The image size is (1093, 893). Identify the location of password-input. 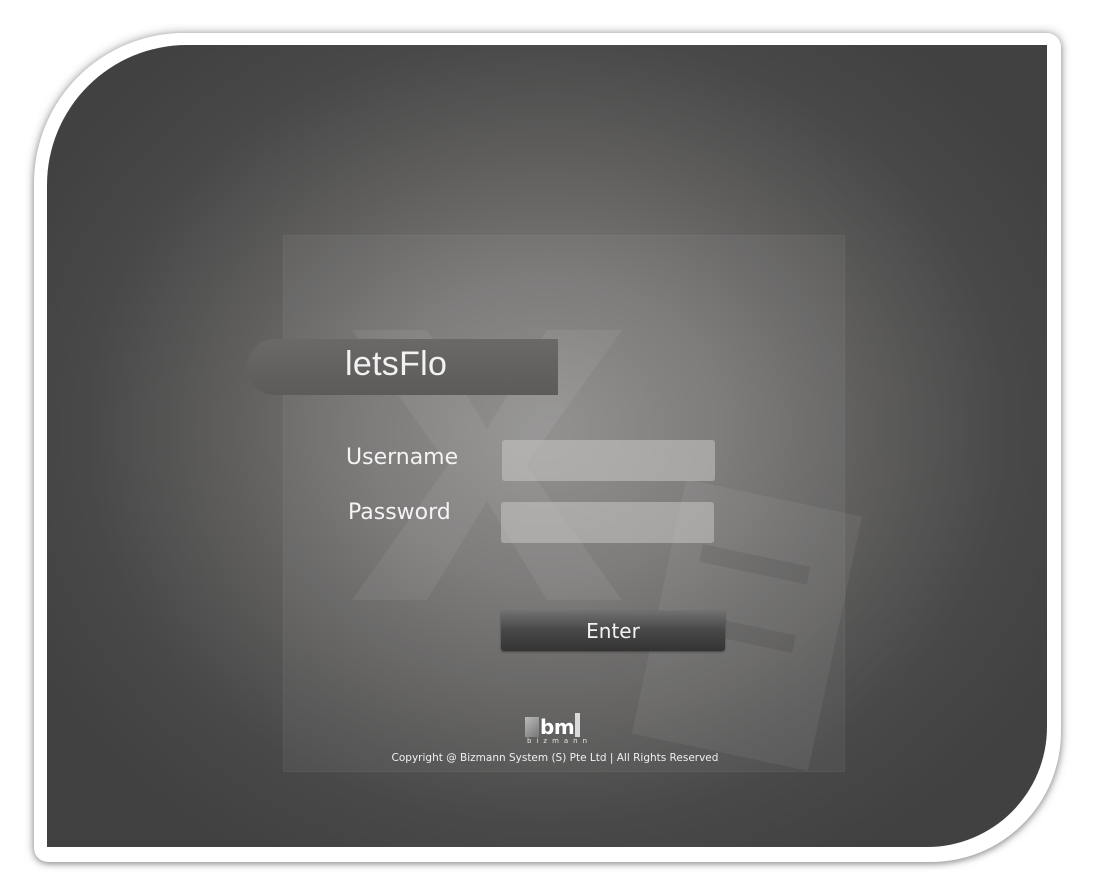
(607, 522).